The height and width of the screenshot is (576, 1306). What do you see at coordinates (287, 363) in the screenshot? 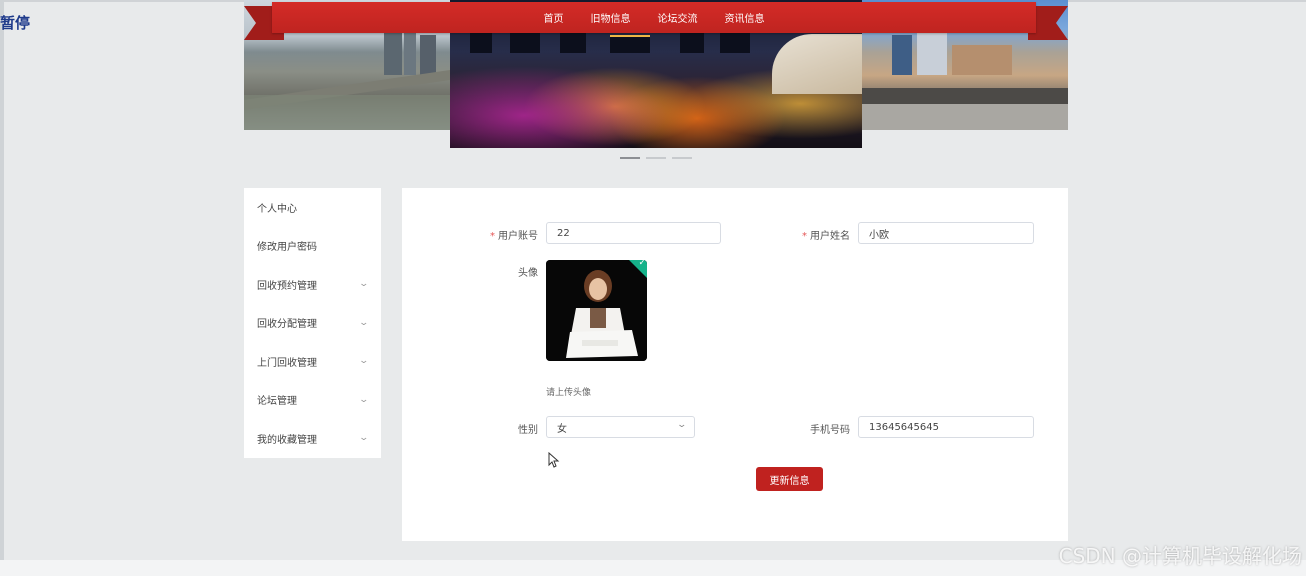
I see `sidebar-item-label: 上门回收管理` at bounding box center [287, 363].